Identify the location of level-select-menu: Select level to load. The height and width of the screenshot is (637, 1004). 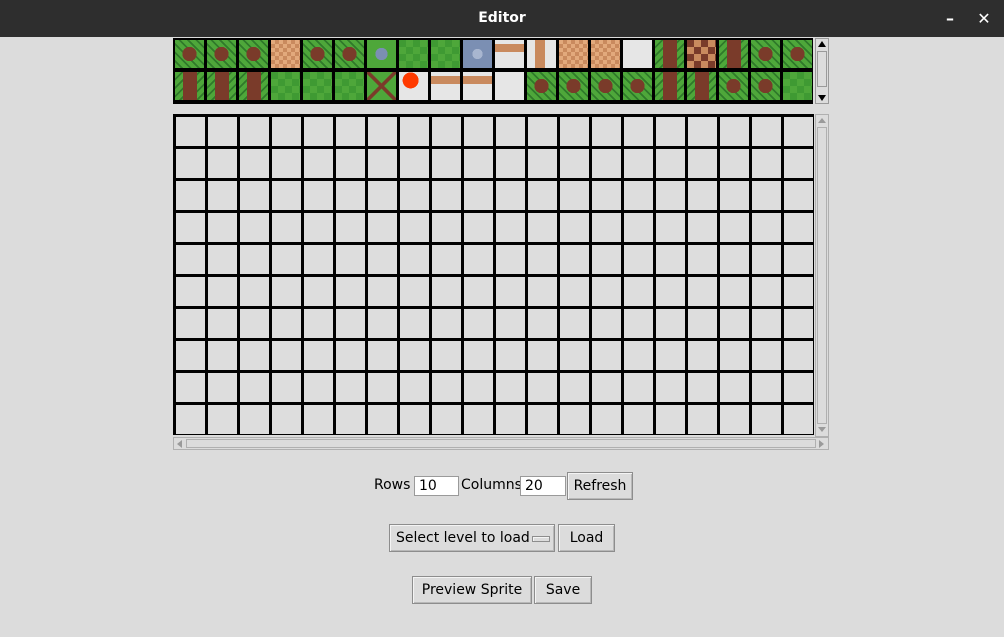
(472, 538).